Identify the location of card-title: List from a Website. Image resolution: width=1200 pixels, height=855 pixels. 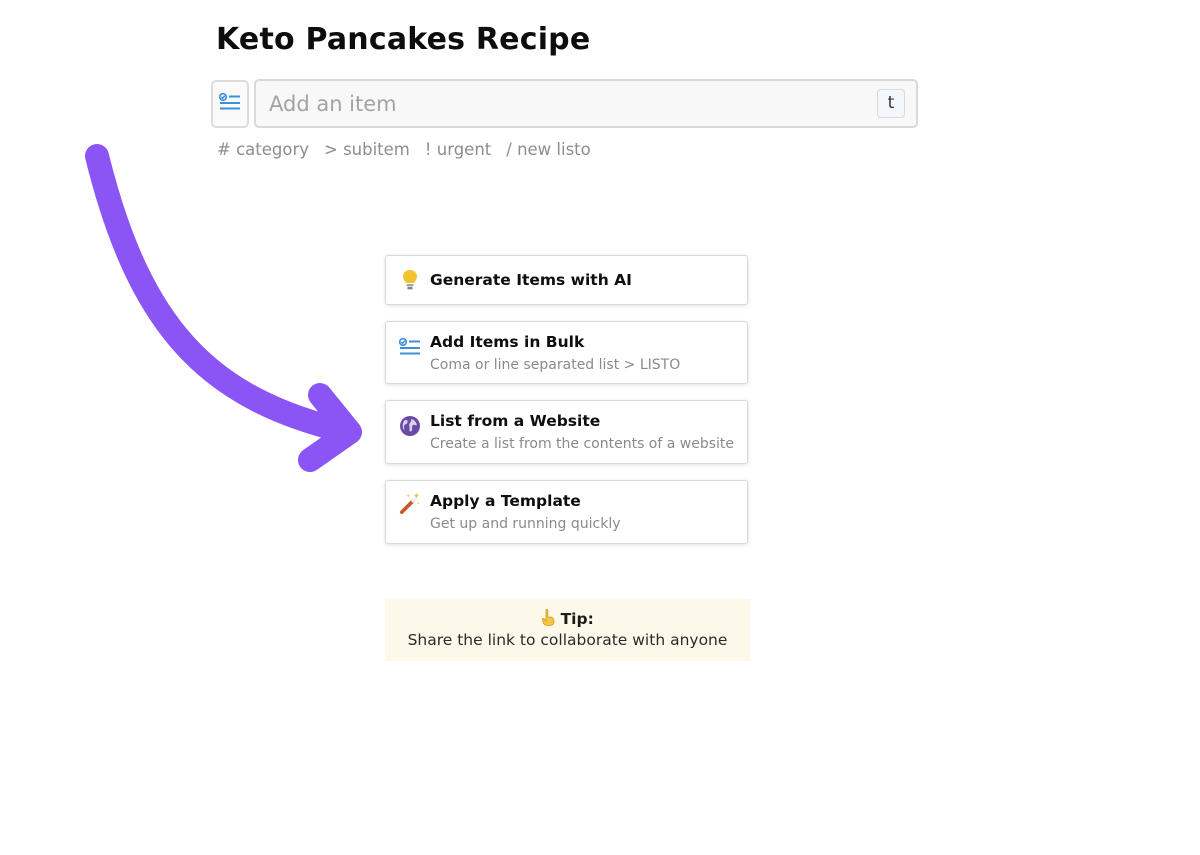
(515, 421).